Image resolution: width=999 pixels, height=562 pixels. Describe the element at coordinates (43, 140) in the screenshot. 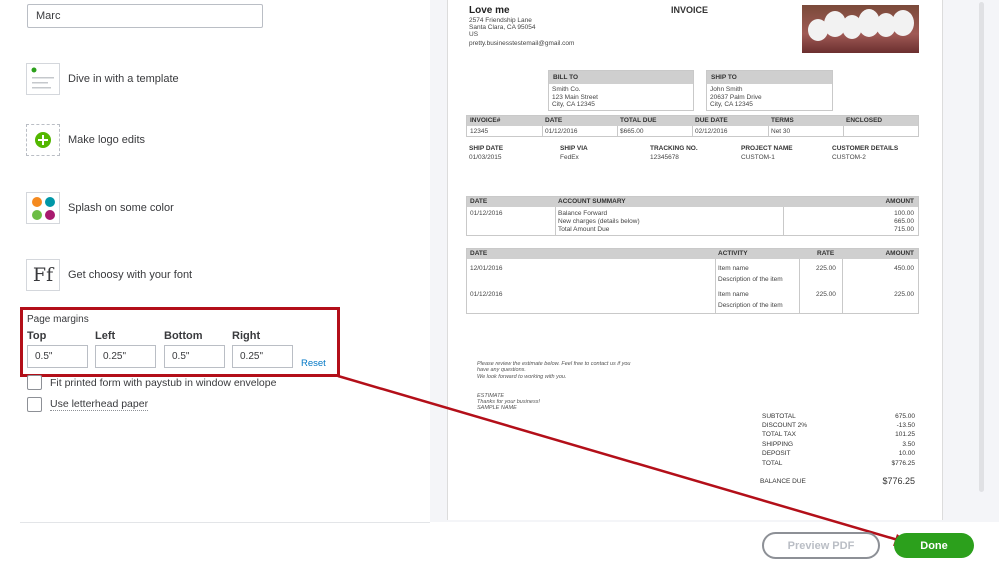

I see `add-logo-icon` at that location.